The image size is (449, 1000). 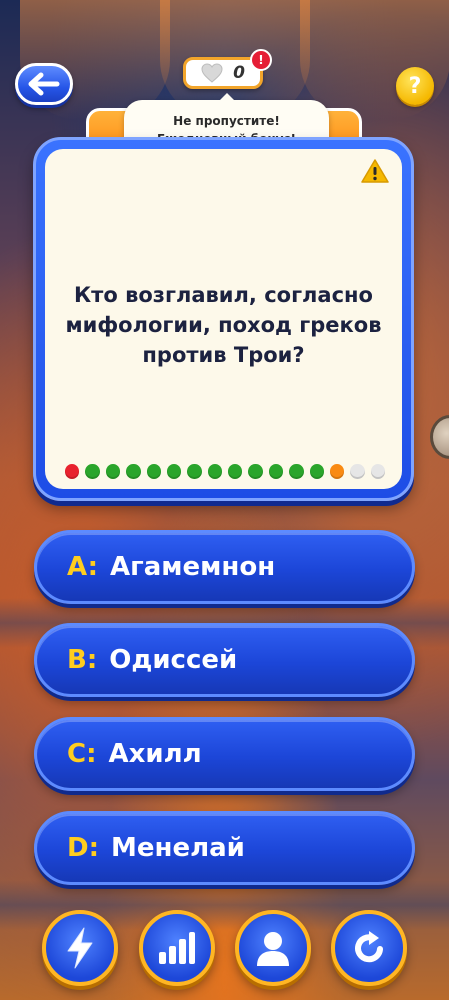 I want to click on answer-d-letter: D:, so click(x=83, y=848).